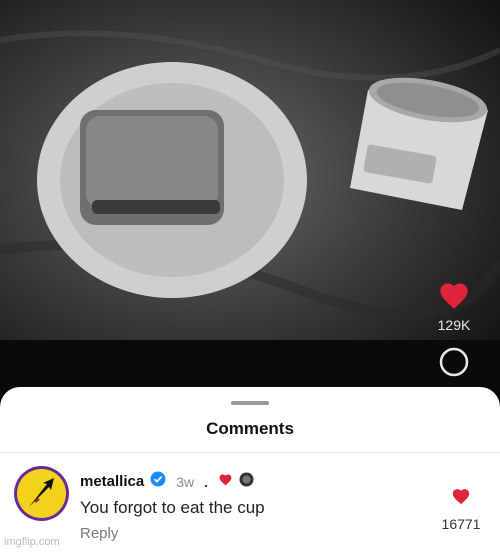 This screenshot has height=552, width=500. What do you see at coordinates (454, 297) in the screenshot?
I see `heart-icon` at bounding box center [454, 297].